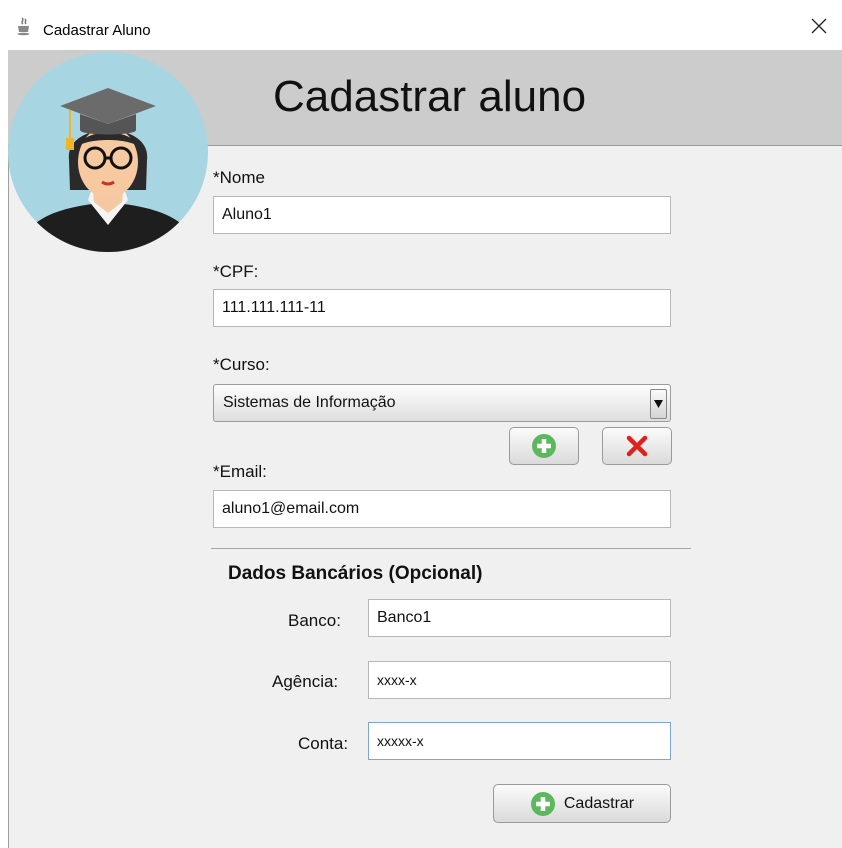 The width and height of the screenshot is (842, 848). I want to click on banco-label: Banco:, so click(314, 620).